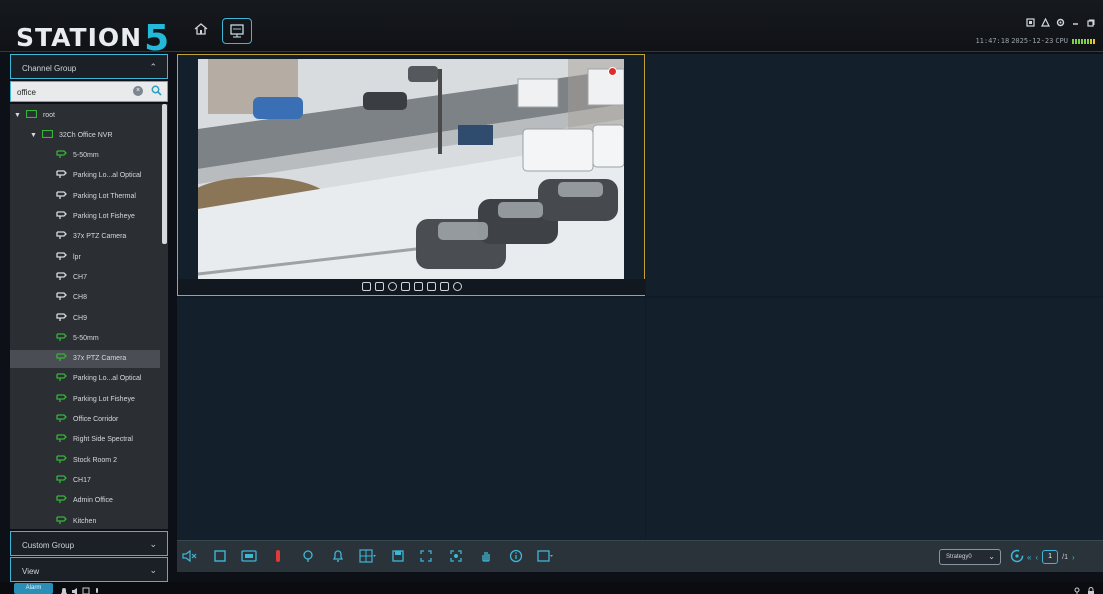  What do you see at coordinates (426, 558) in the screenshot?
I see `fullscreen-icon` at bounding box center [426, 558].